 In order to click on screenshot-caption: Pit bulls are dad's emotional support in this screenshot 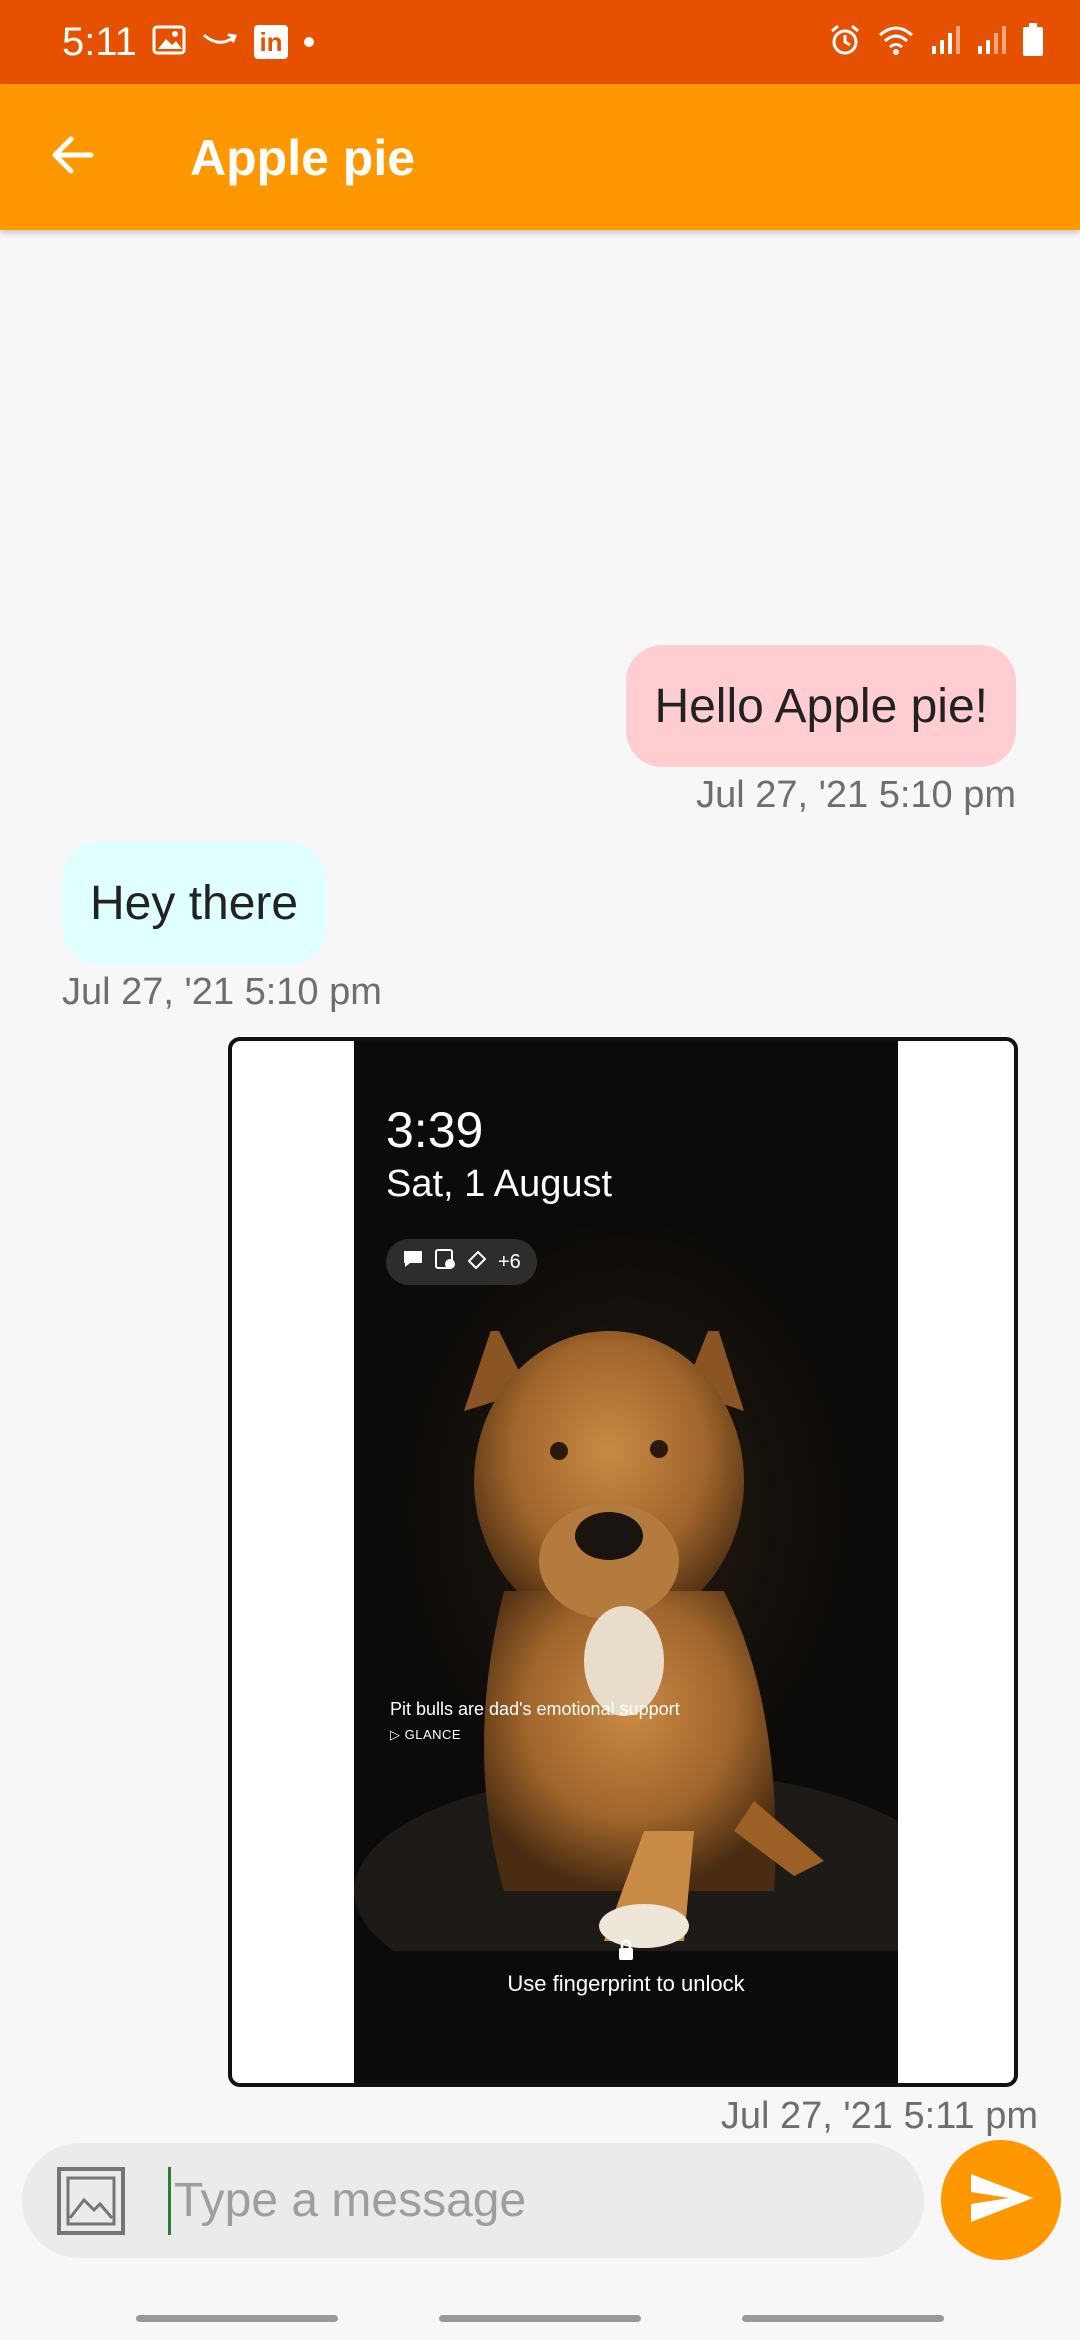, I will do `click(535, 1709)`.